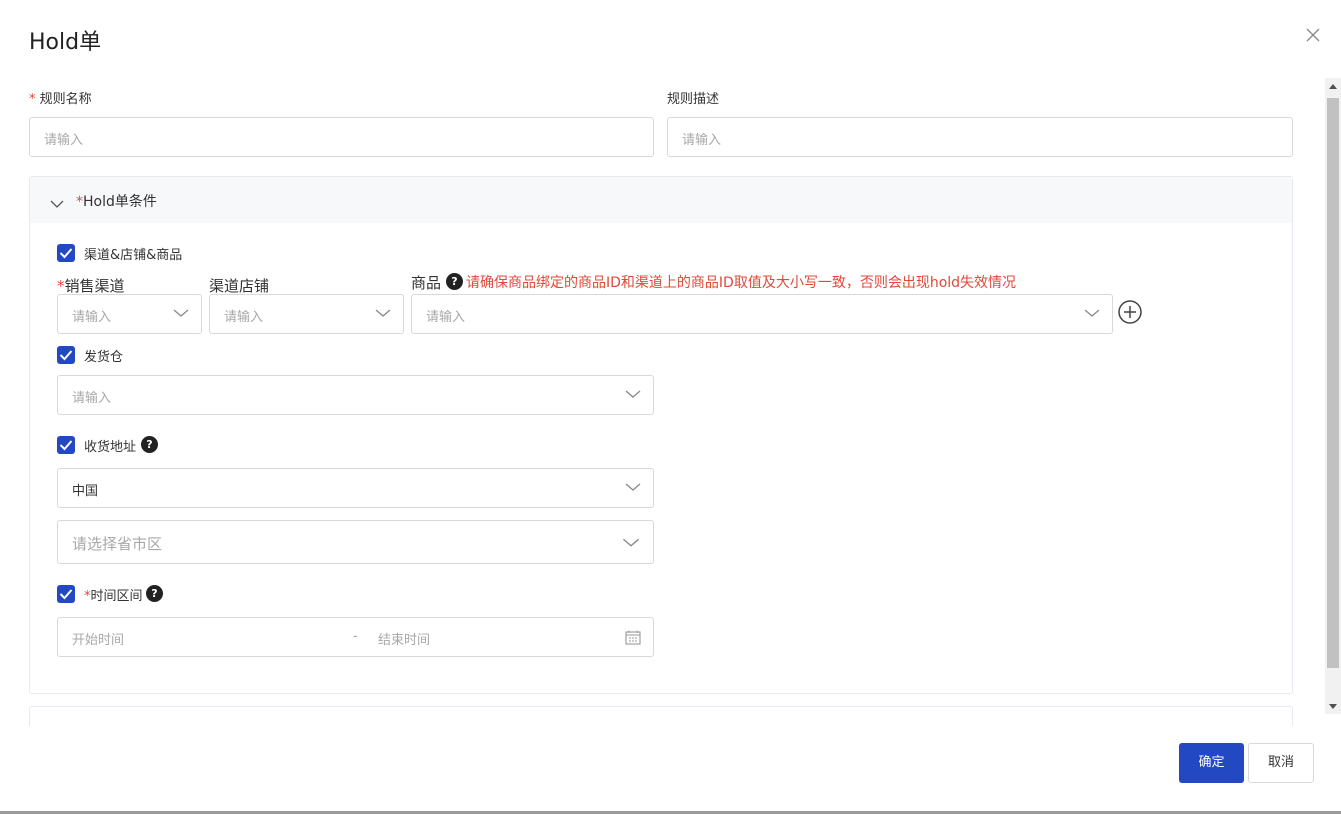 This screenshot has width=1341, height=814. I want to click on time-range-help-icon: ?, so click(154, 593).